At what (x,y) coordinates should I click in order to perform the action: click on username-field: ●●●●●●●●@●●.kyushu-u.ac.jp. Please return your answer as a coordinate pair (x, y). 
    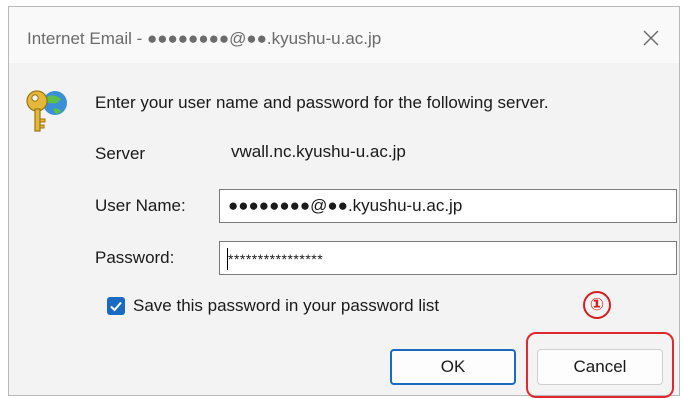
    Looking at the image, I should click on (448, 206).